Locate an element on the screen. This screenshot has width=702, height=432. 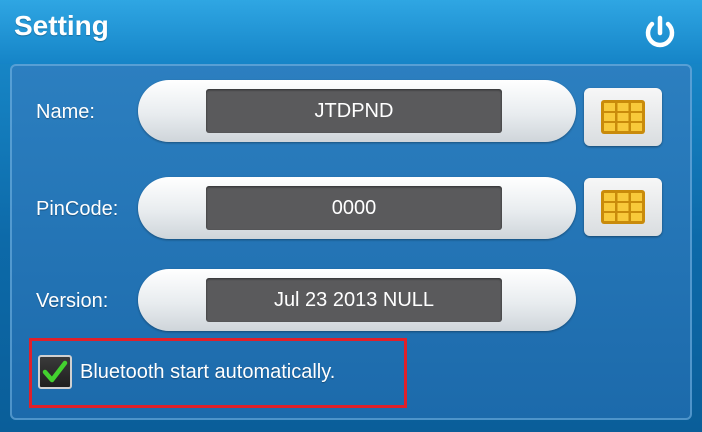
version-value: Jul 23 2013 NULL is located at coordinates (354, 300).